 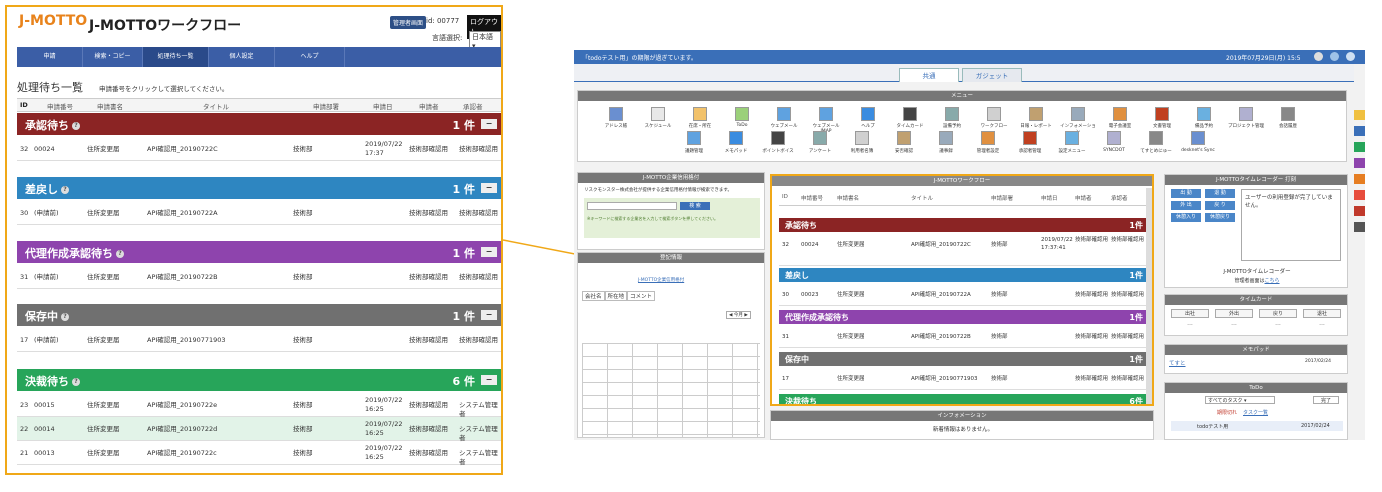 What do you see at coordinates (862, 151) in the screenshot?
I see `menu-label: 利用者名簿` at bounding box center [862, 151].